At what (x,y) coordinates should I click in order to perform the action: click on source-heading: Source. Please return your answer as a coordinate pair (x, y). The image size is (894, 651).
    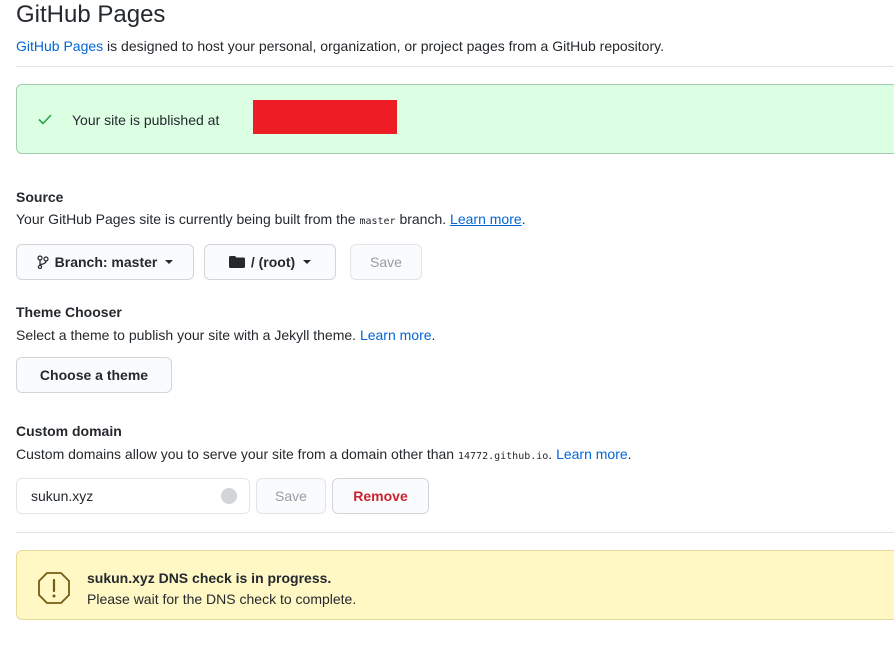
    Looking at the image, I should click on (40, 197).